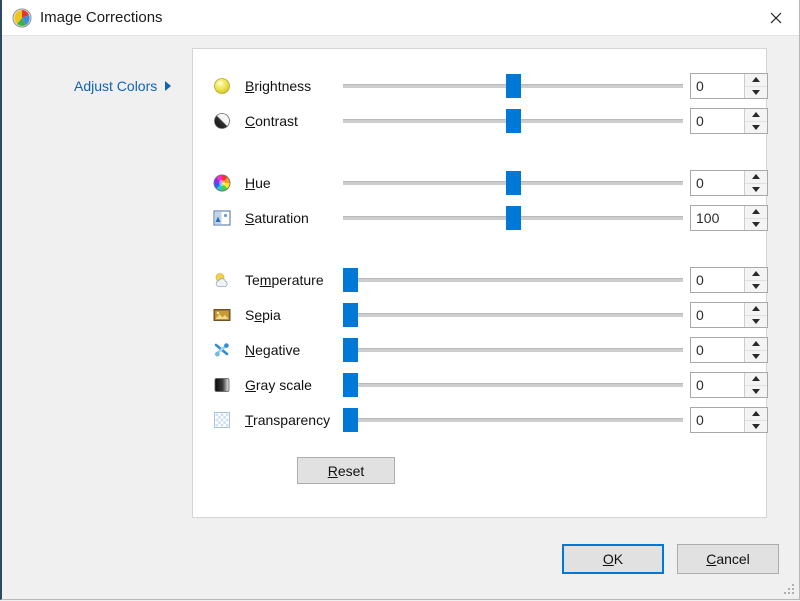 This screenshot has height=601, width=800. I want to click on slider-track-gray-scale, so click(513, 385).